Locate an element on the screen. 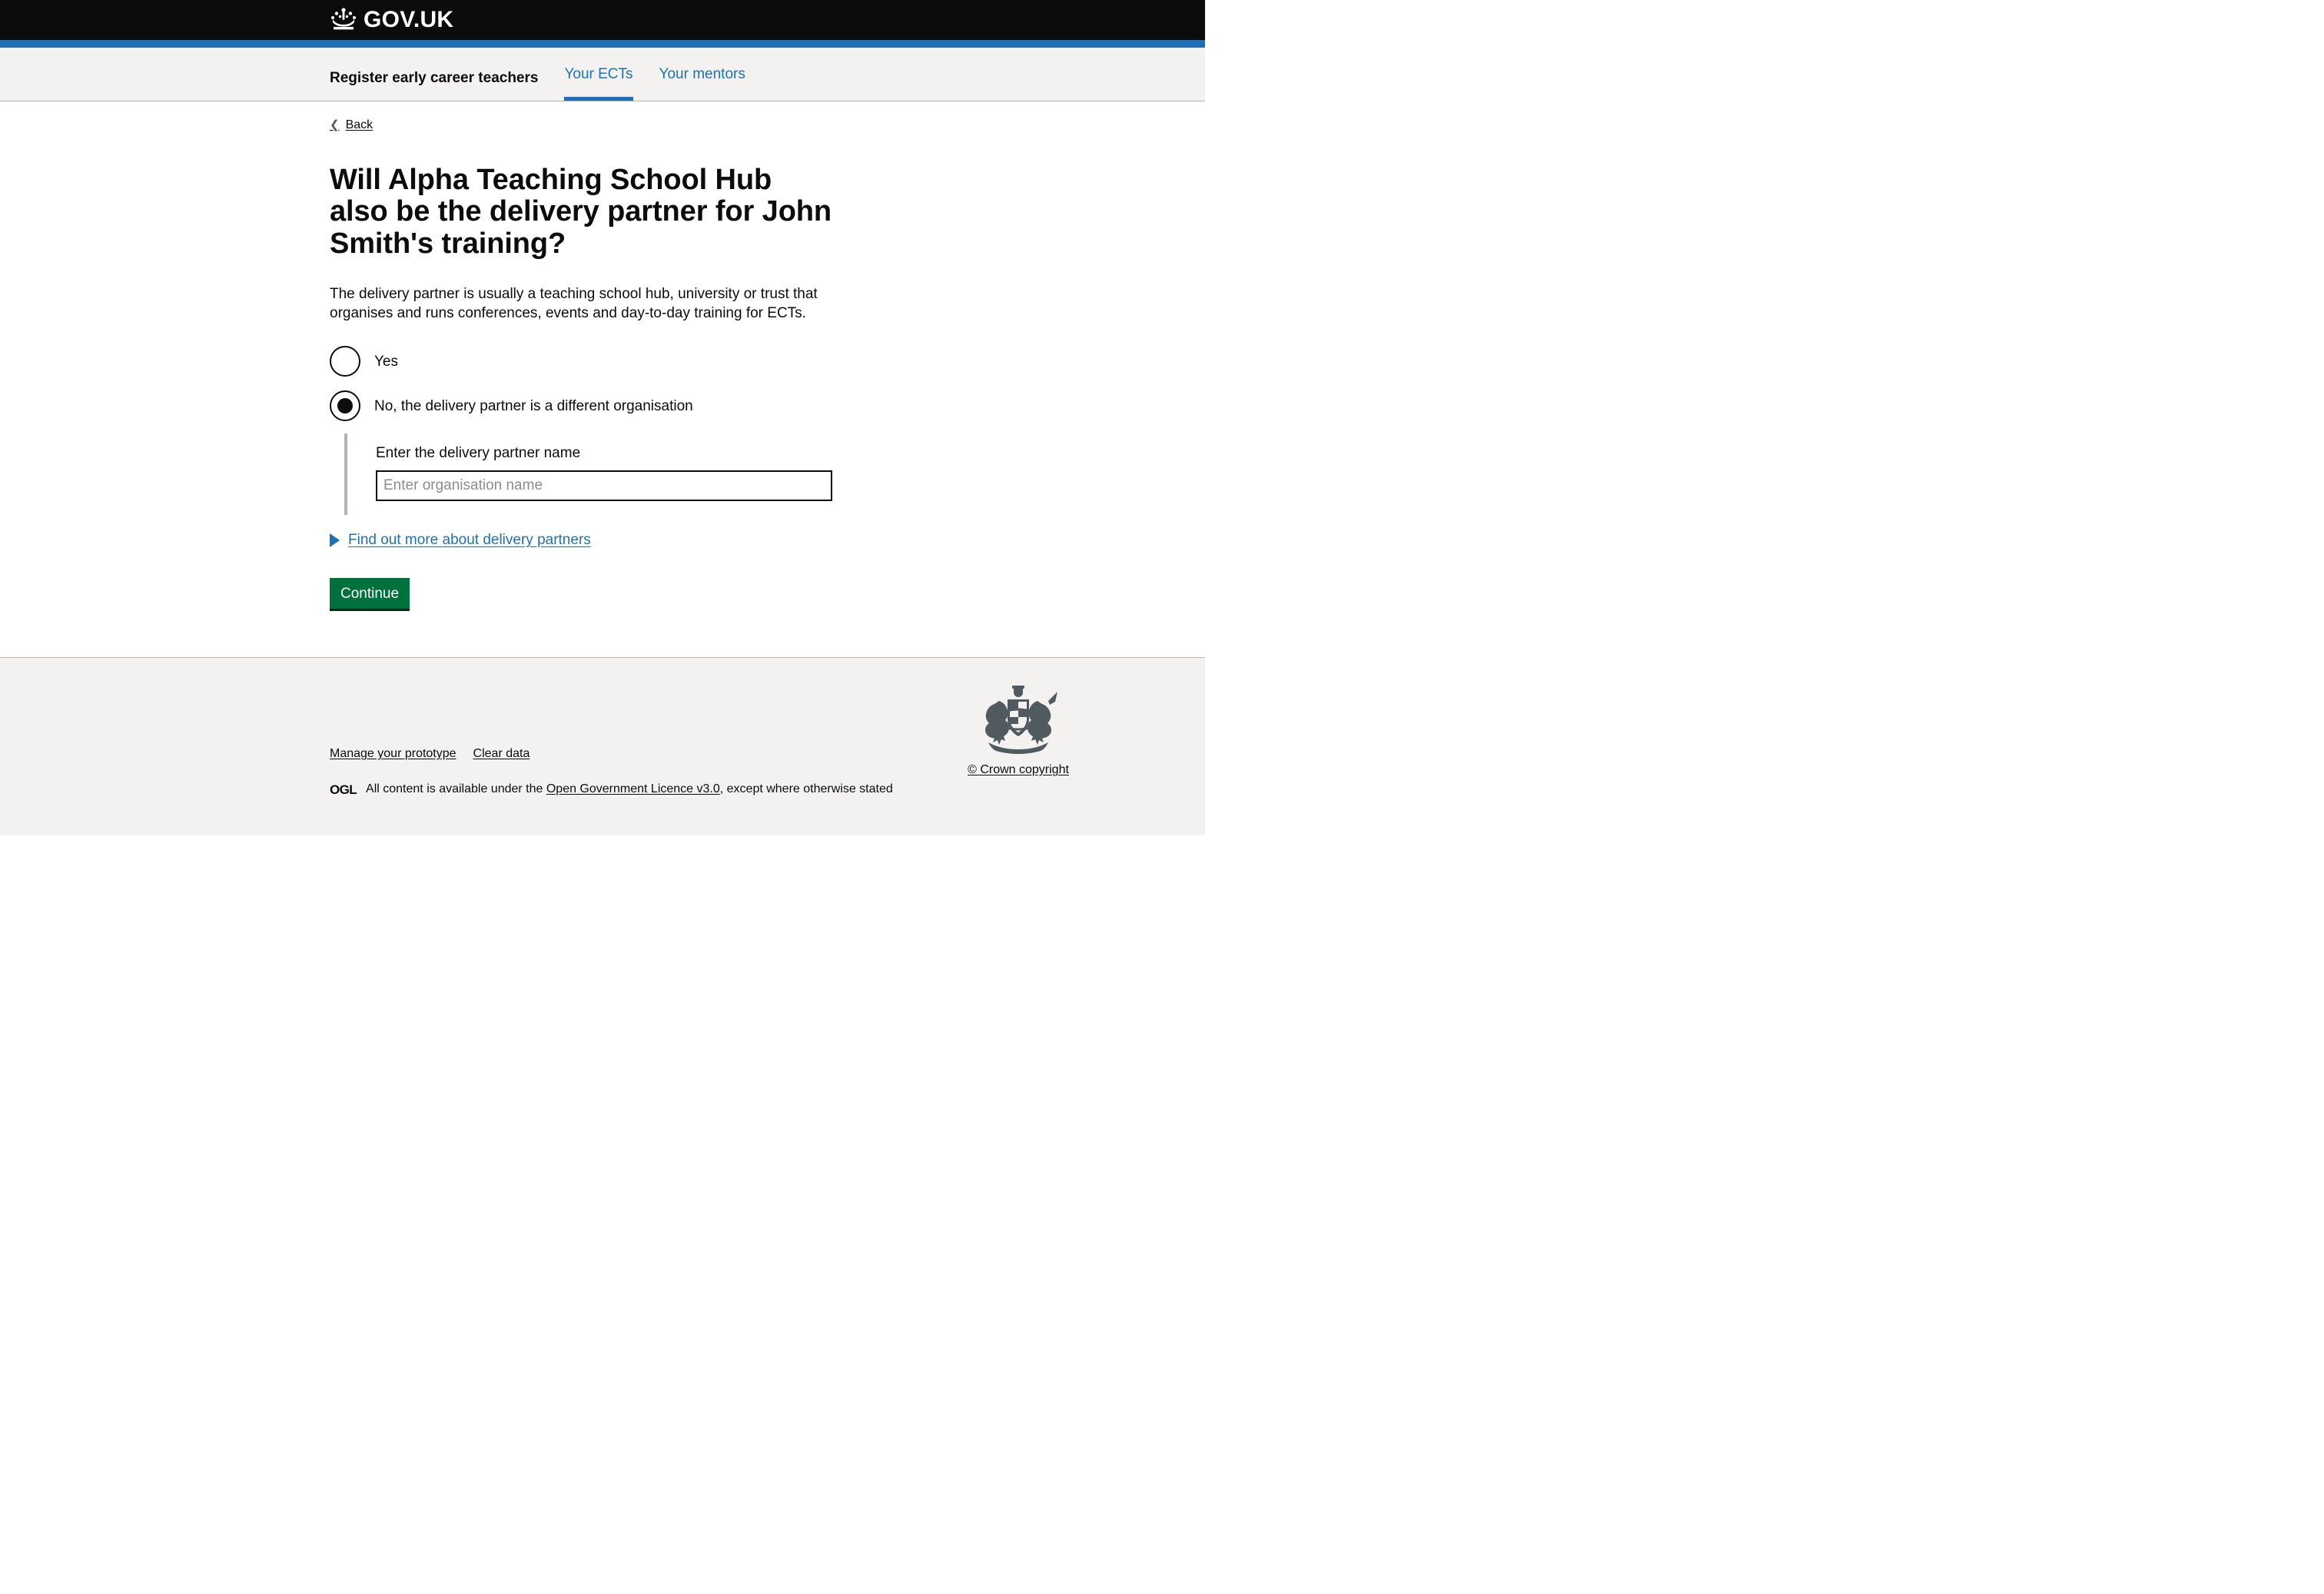  back-link-label: Back is located at coordinates (359, 124).